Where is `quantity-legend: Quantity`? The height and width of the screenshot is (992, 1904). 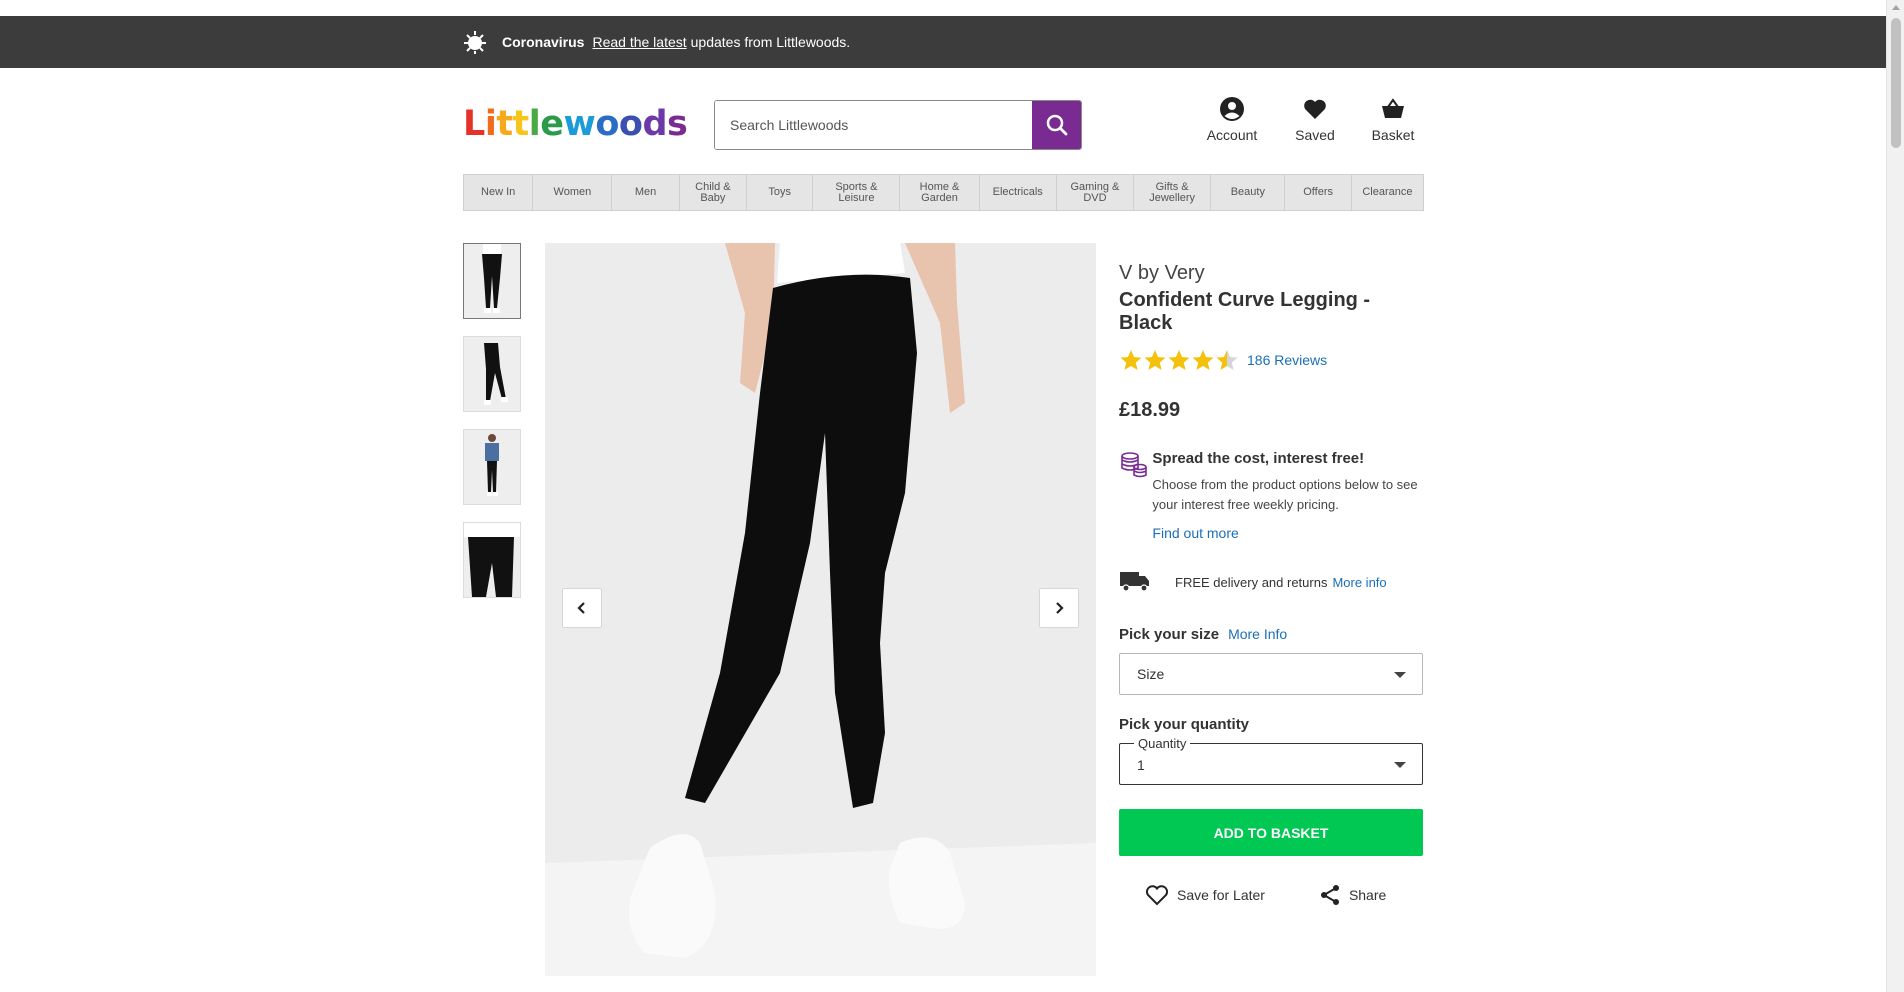
quantity-legend: Quantity is located at coordinates (1162, 743).